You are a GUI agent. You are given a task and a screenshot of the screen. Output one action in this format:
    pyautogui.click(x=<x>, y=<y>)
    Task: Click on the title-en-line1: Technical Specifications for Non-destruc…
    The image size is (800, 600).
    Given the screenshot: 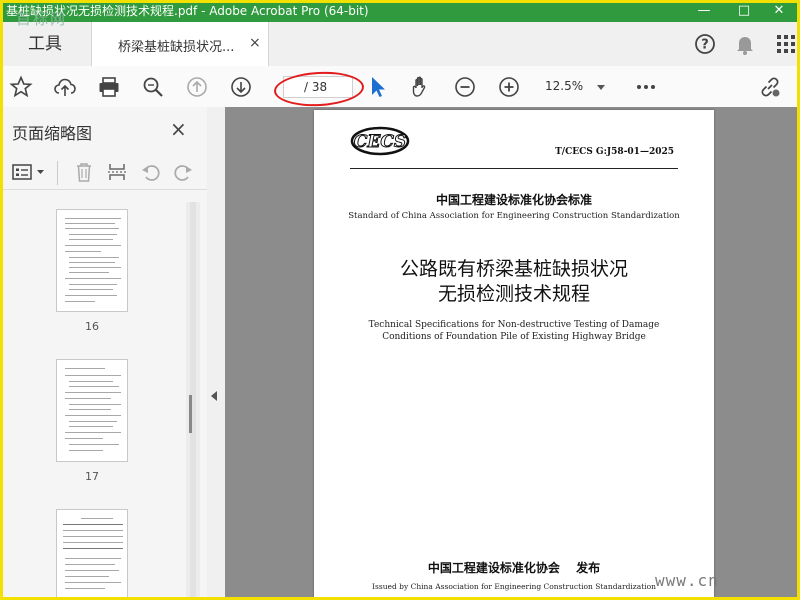 What is the action you would take?
    pyautogui.click(x=514, y=325)
    